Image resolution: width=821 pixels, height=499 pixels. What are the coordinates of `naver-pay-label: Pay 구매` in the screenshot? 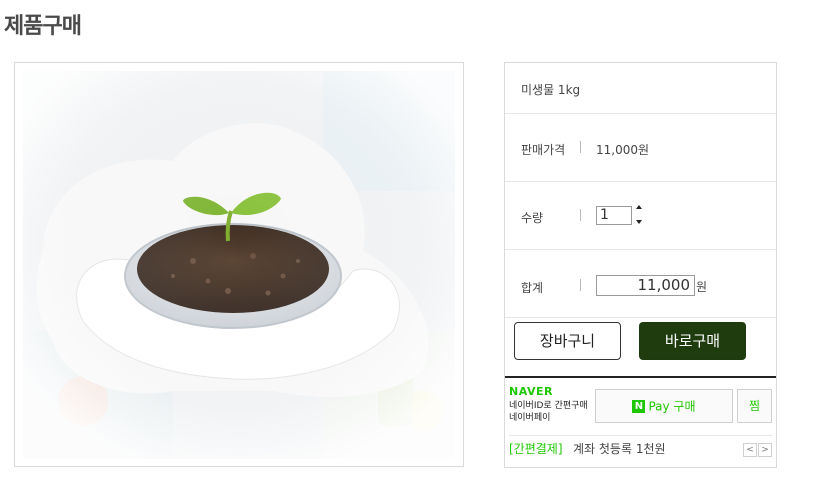 It's located at (672, 406).